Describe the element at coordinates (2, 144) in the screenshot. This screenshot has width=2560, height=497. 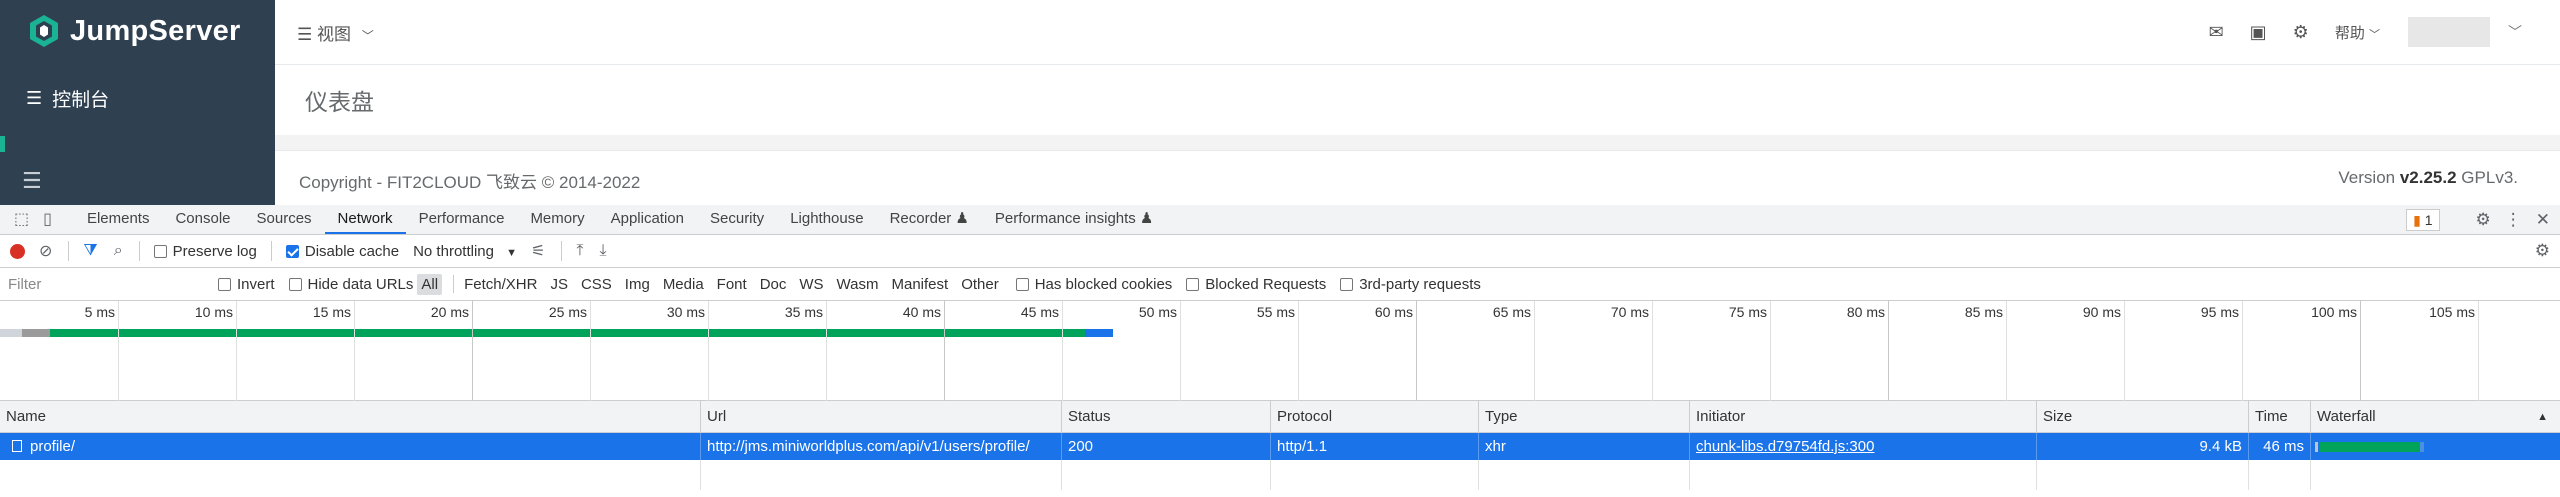
I see `active-indicator` at that location.